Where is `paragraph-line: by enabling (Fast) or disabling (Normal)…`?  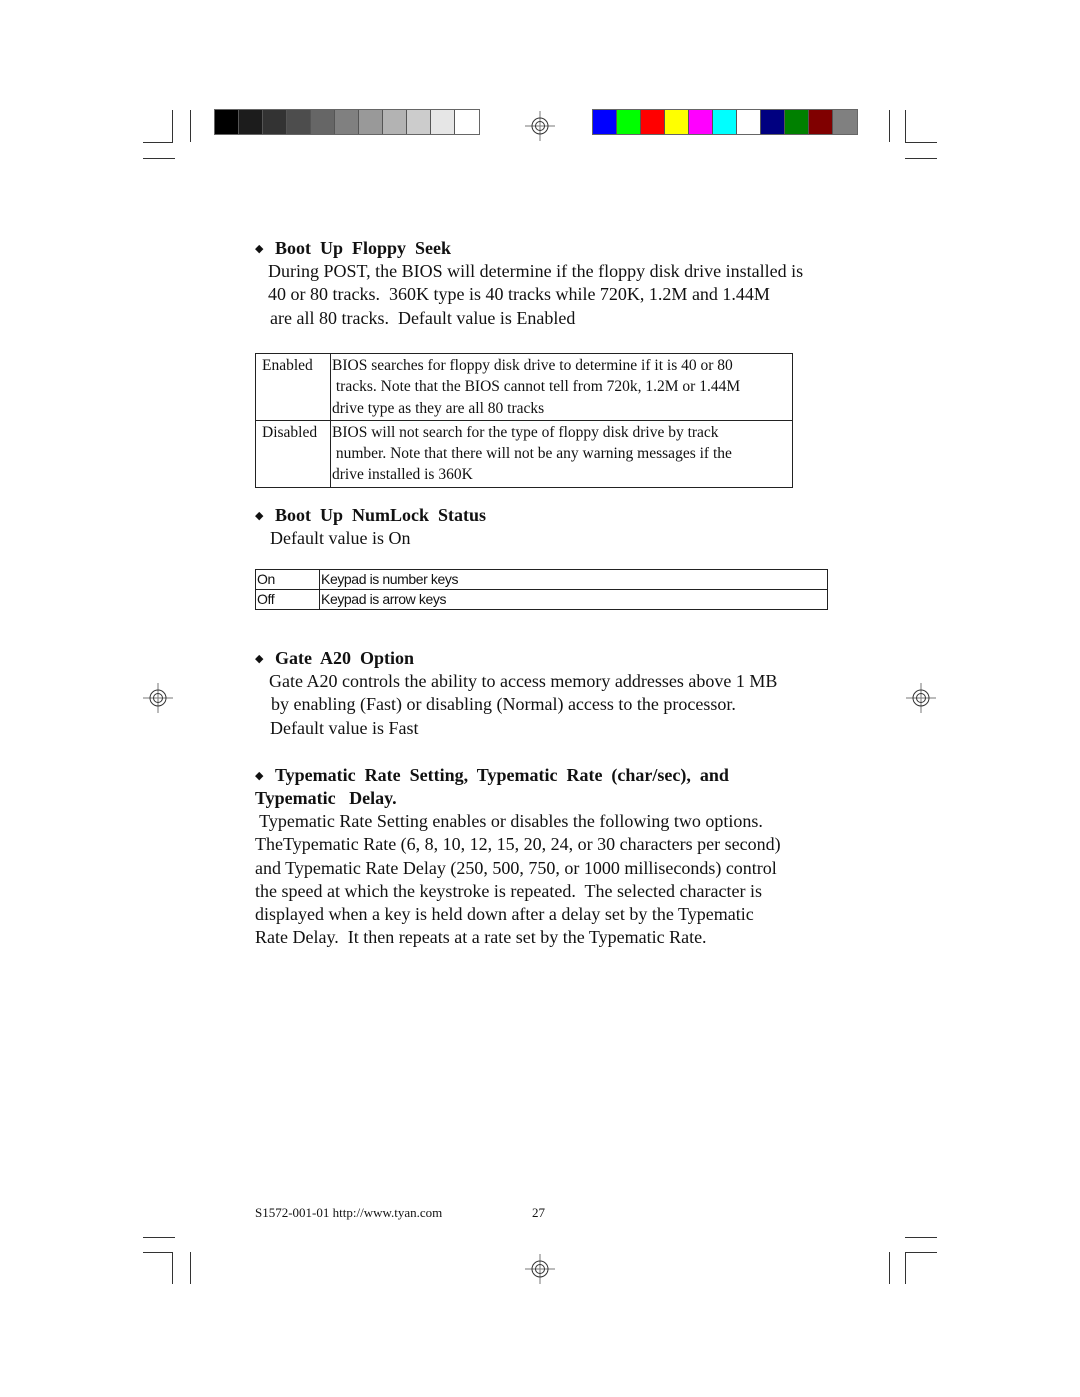
paragraph-line: by enabling (Fast) or disabling (Normal)… is located at coordinates (503, 704).